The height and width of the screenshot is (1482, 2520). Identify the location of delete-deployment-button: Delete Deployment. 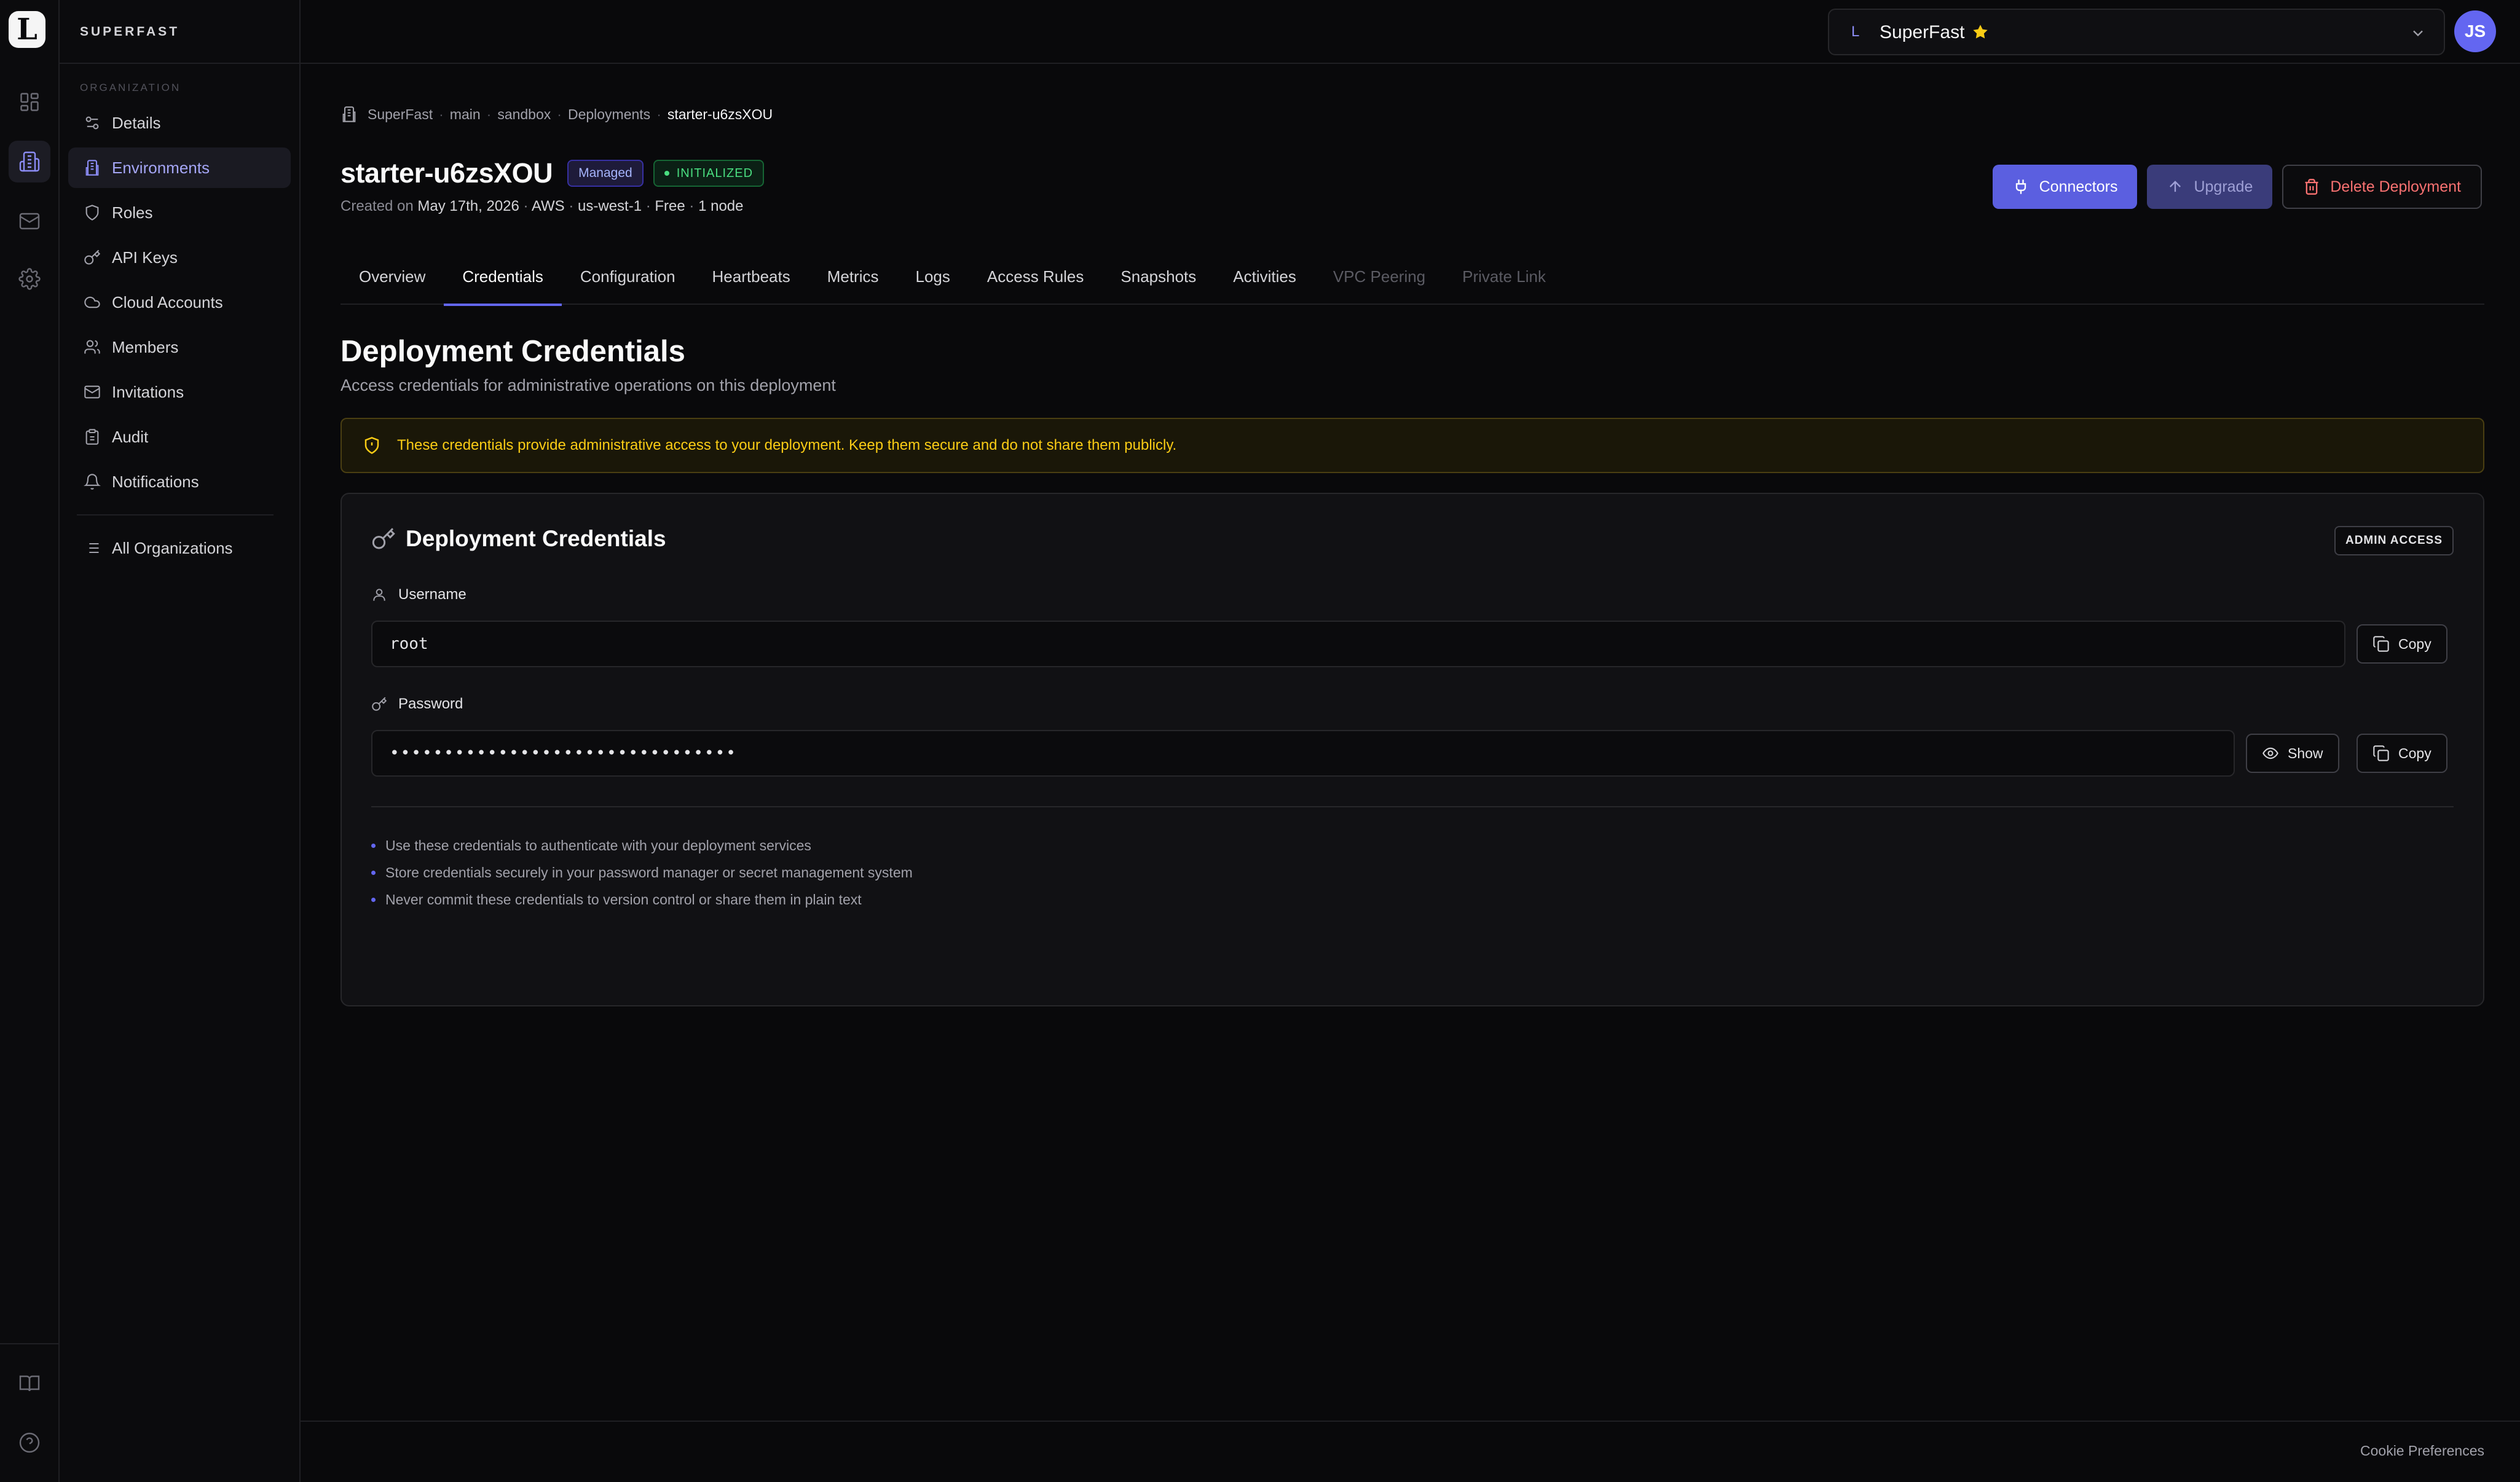
(2382, 187).